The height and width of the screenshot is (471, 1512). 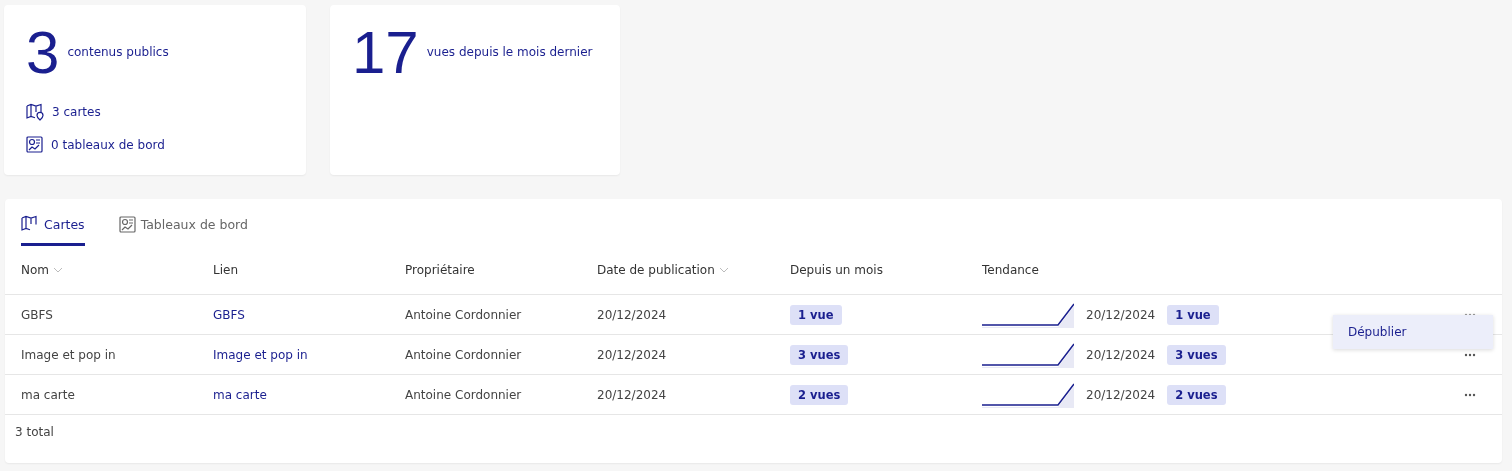 I want to click on column-header: Nom, so click(x=35, y=270).